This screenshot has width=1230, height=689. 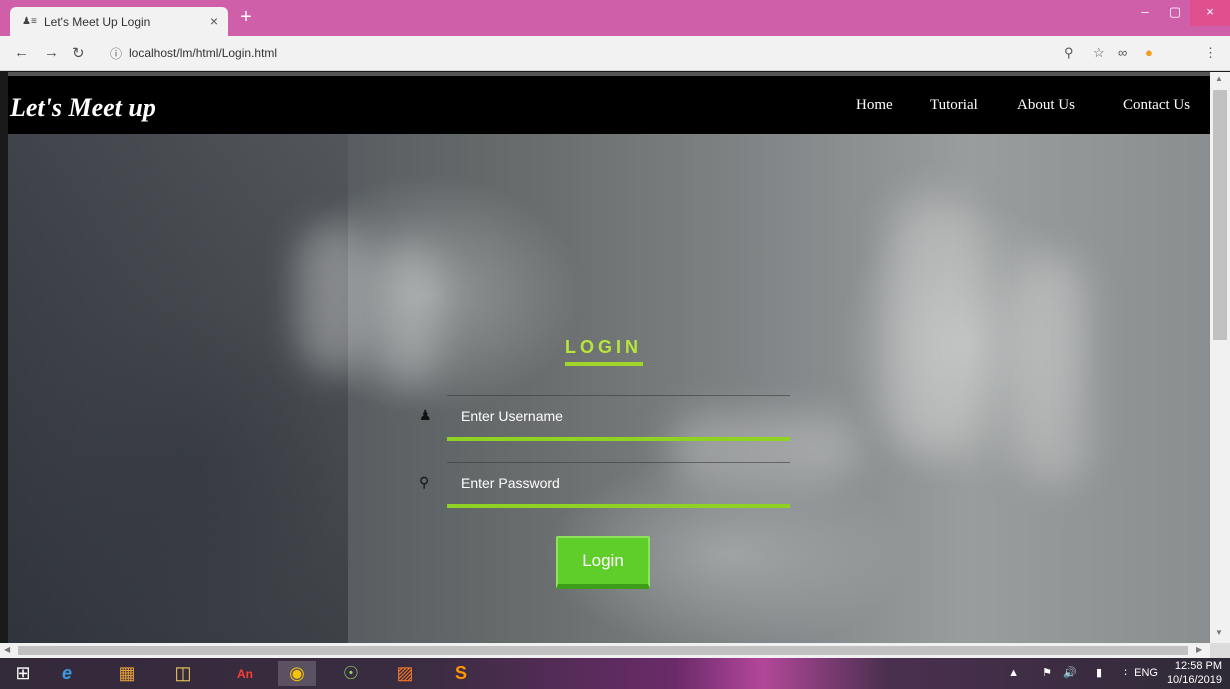 I want to click on nav-about-us: About Us, so click(x=1046, y=105).